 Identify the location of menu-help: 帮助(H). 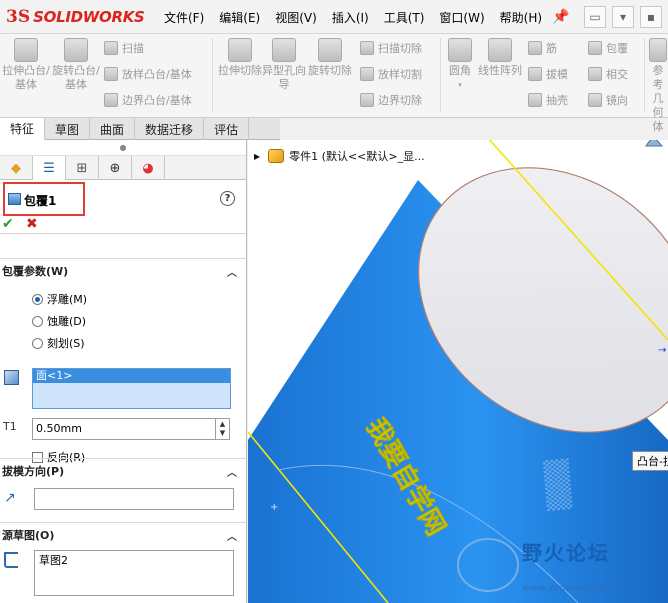
(521, 17).